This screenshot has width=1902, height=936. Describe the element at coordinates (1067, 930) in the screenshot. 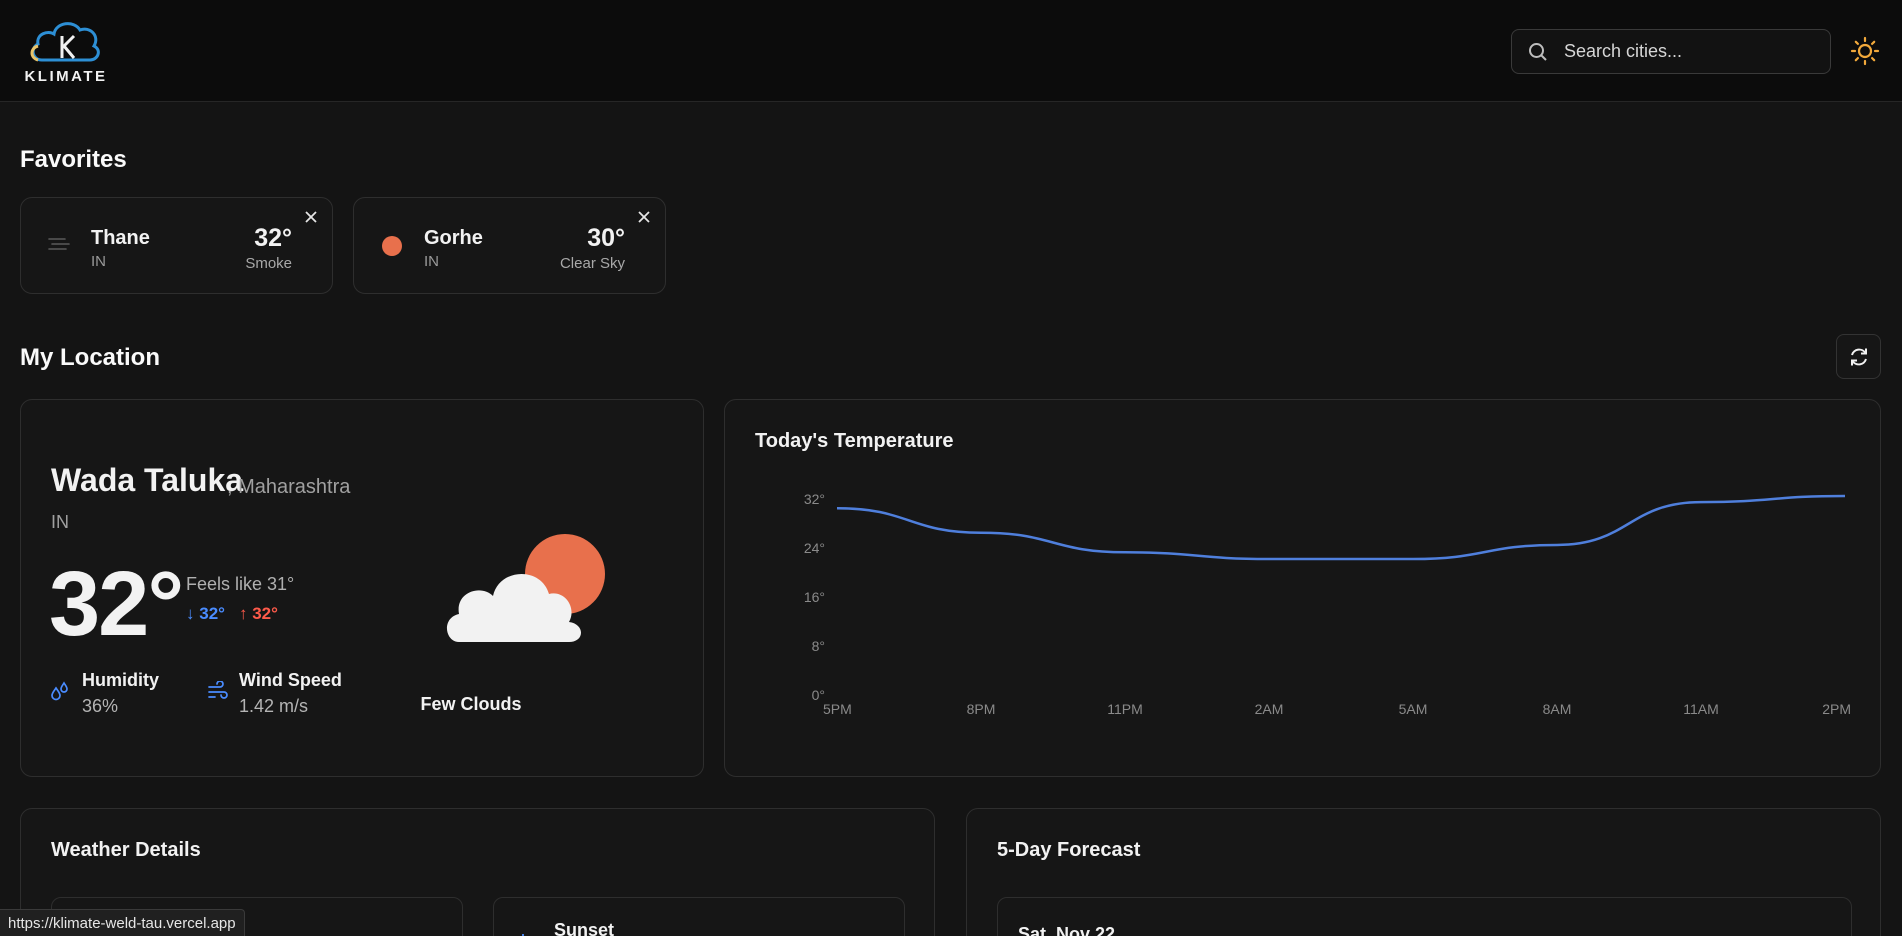

I see `forecast-day-label: Sat, Nov 22` at that location.